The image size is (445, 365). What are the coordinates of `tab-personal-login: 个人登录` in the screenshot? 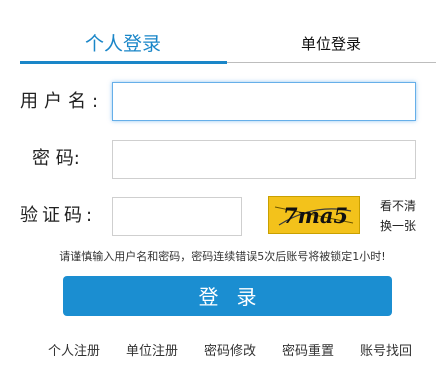 It's located at (123, 44).